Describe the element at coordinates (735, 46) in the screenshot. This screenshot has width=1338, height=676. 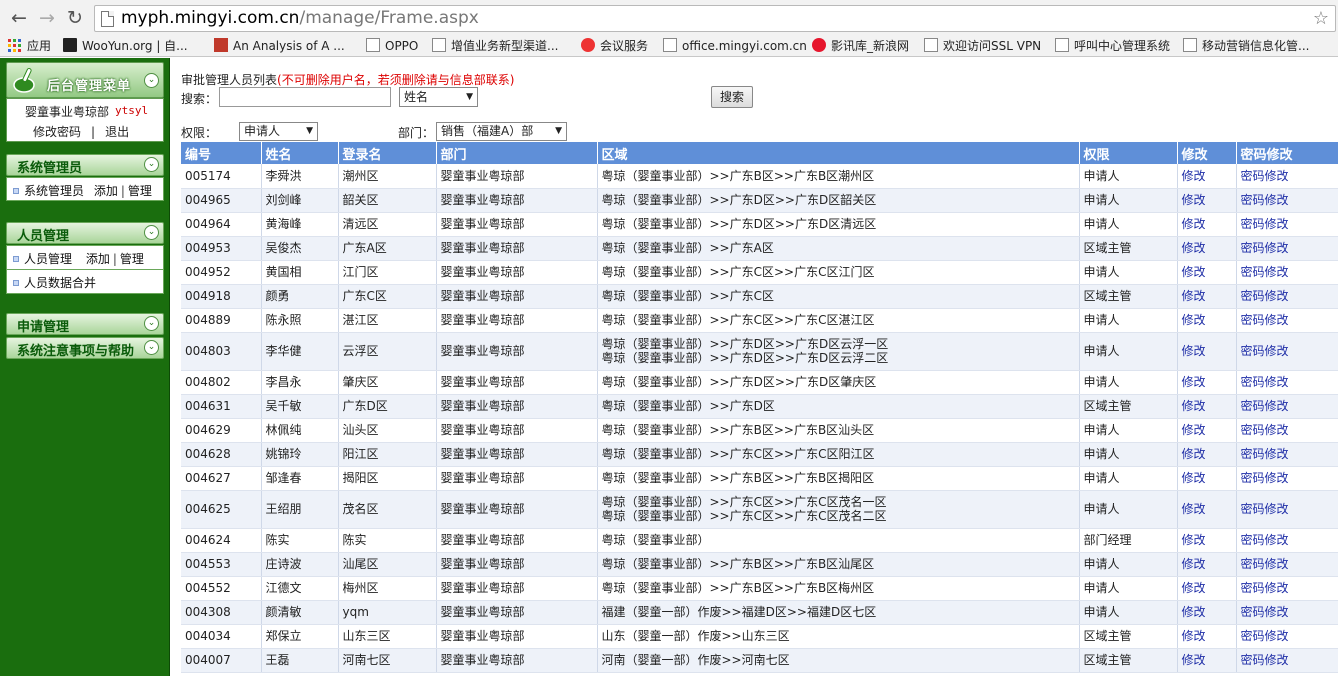
I see `bookmark-office: office.mingyi.com.cn` at that location.